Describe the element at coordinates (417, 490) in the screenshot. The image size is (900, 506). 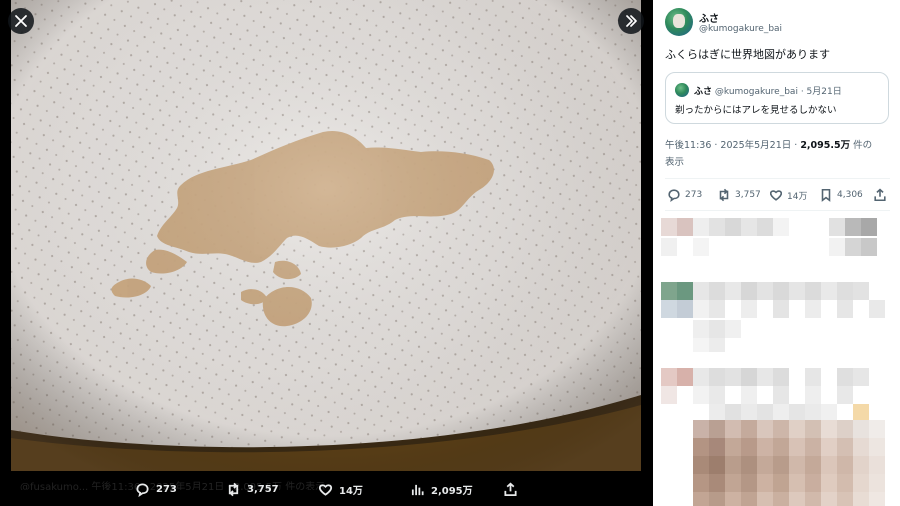
I see `views-icon` at that location.